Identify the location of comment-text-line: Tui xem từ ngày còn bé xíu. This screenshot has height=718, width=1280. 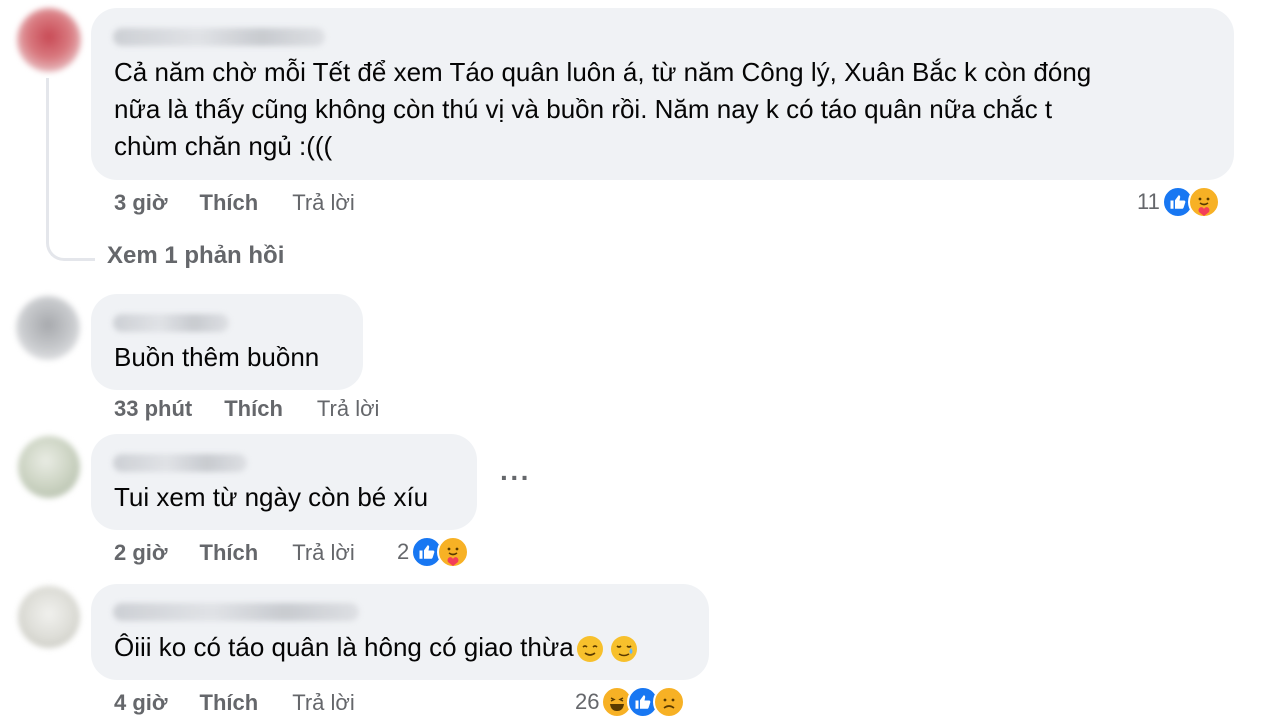
(271, 497).